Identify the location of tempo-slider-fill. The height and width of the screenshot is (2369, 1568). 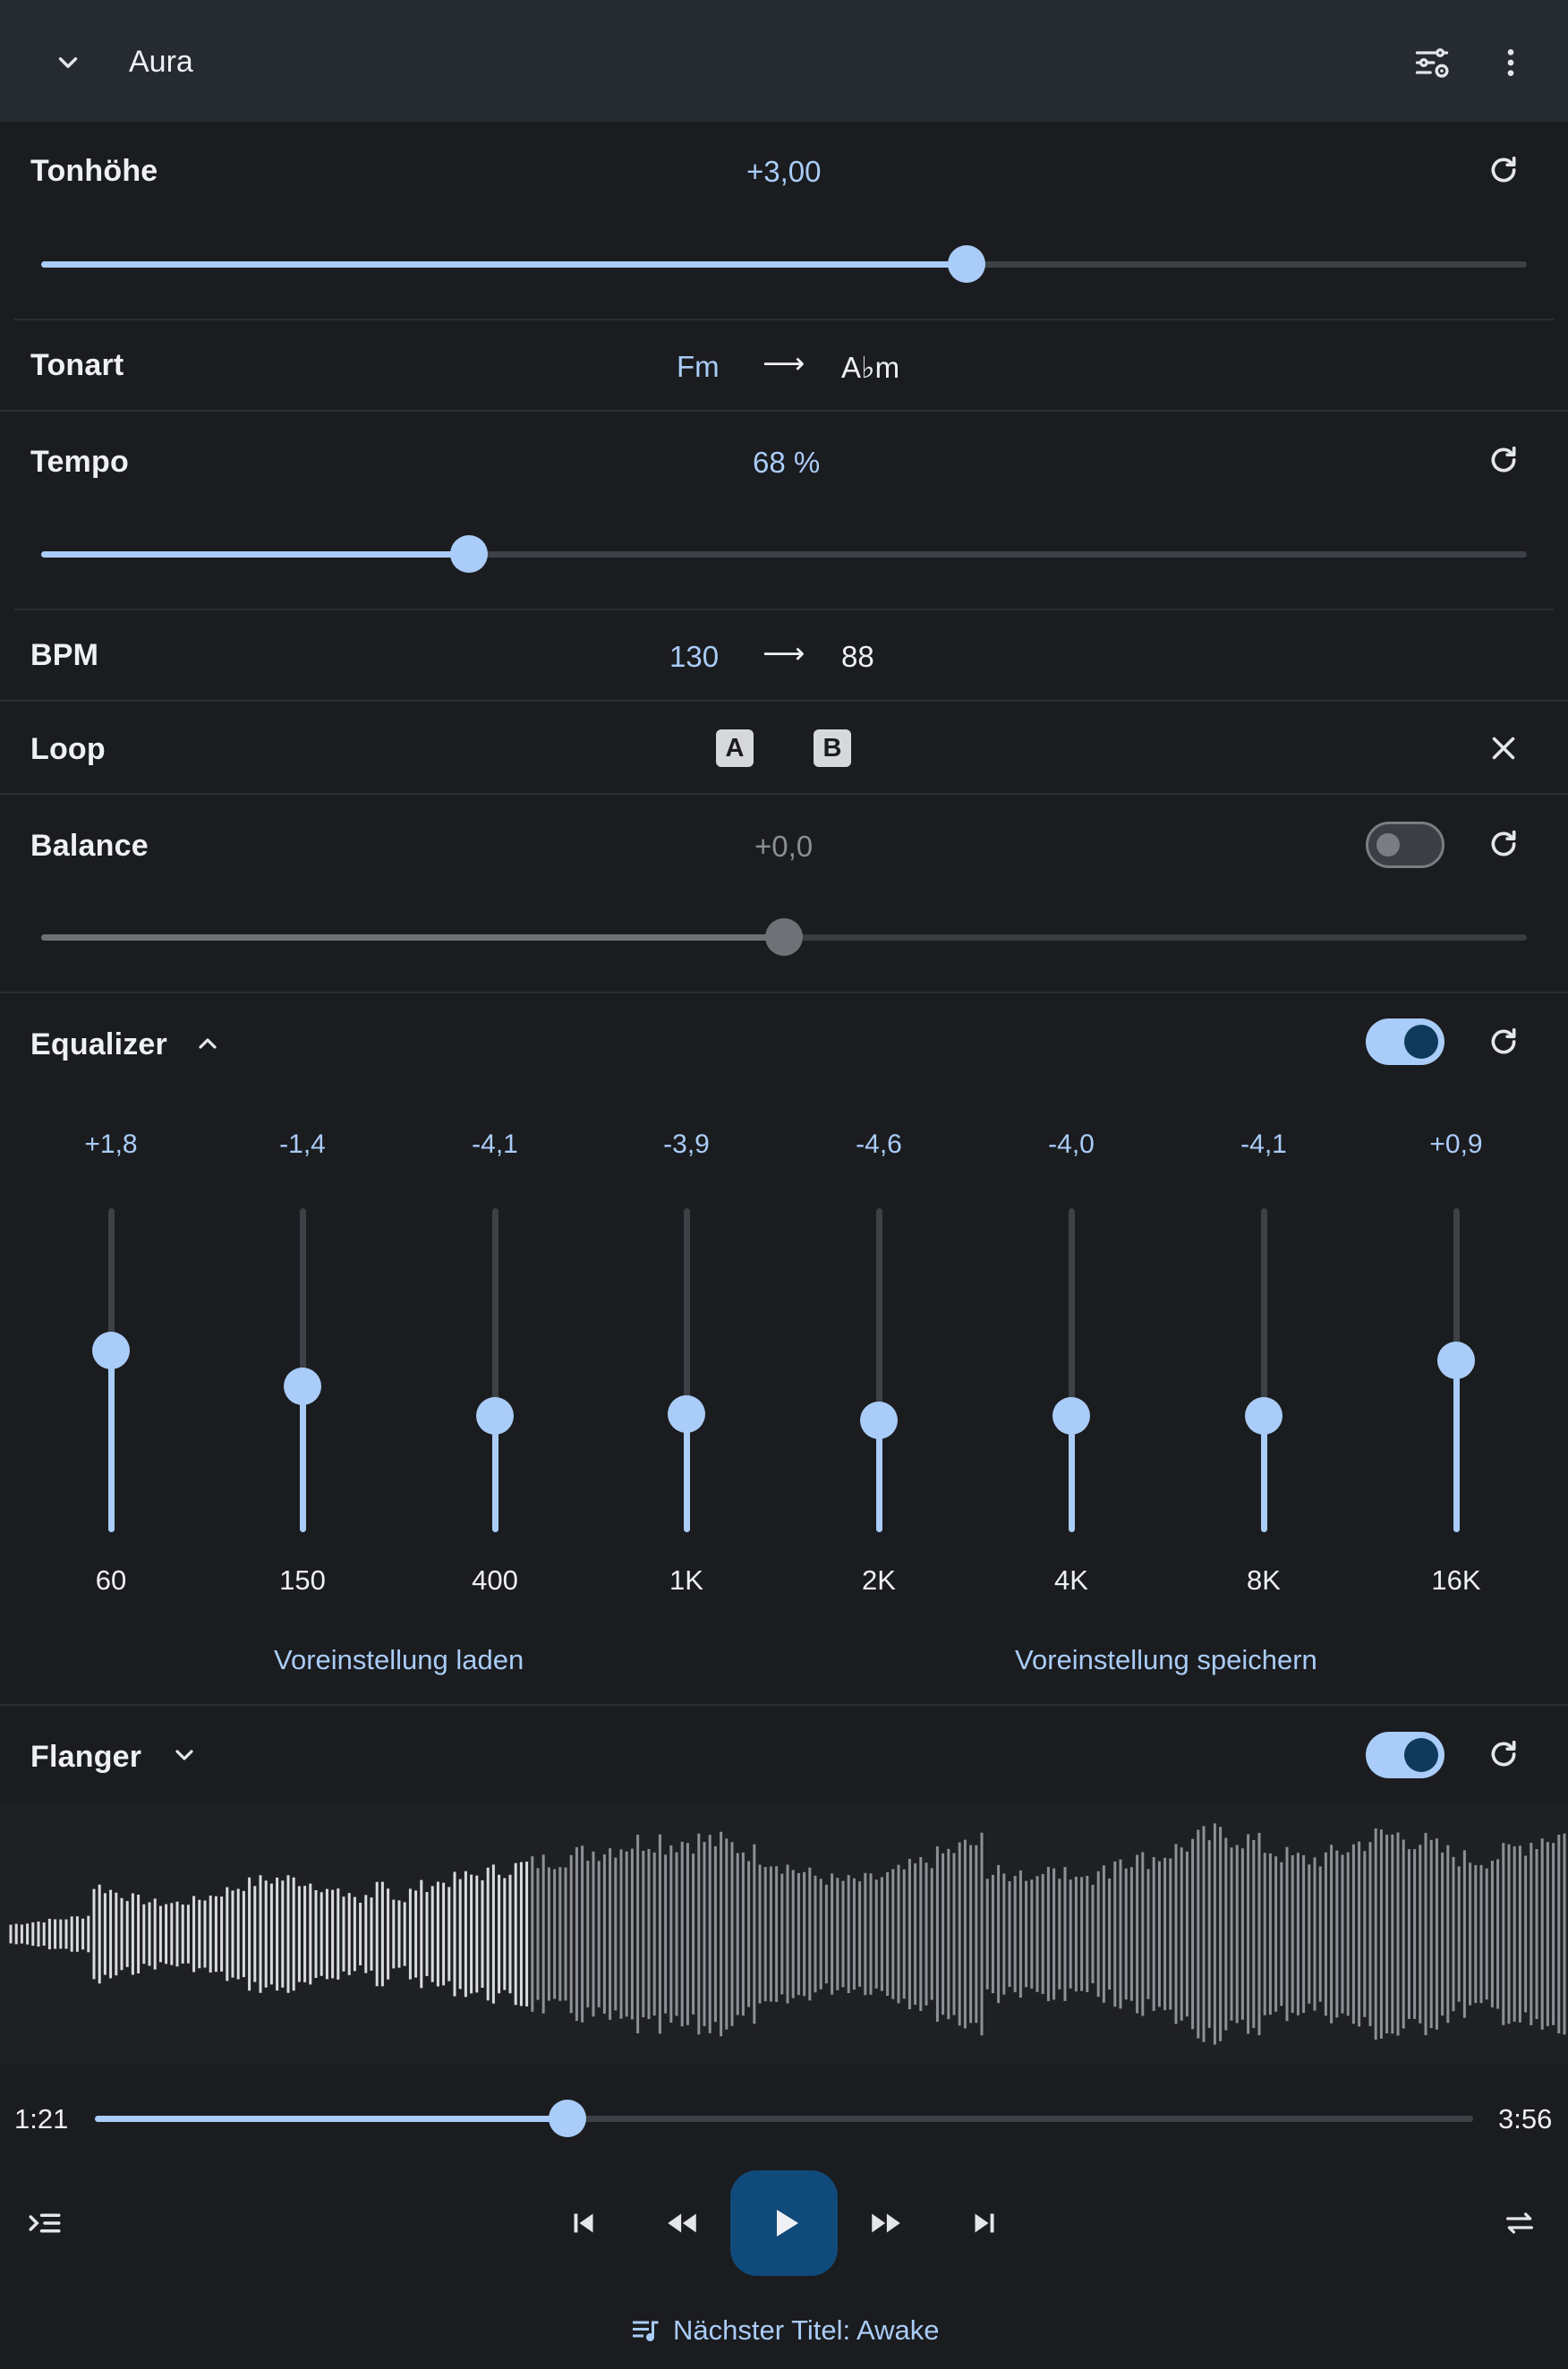
(255, 554).